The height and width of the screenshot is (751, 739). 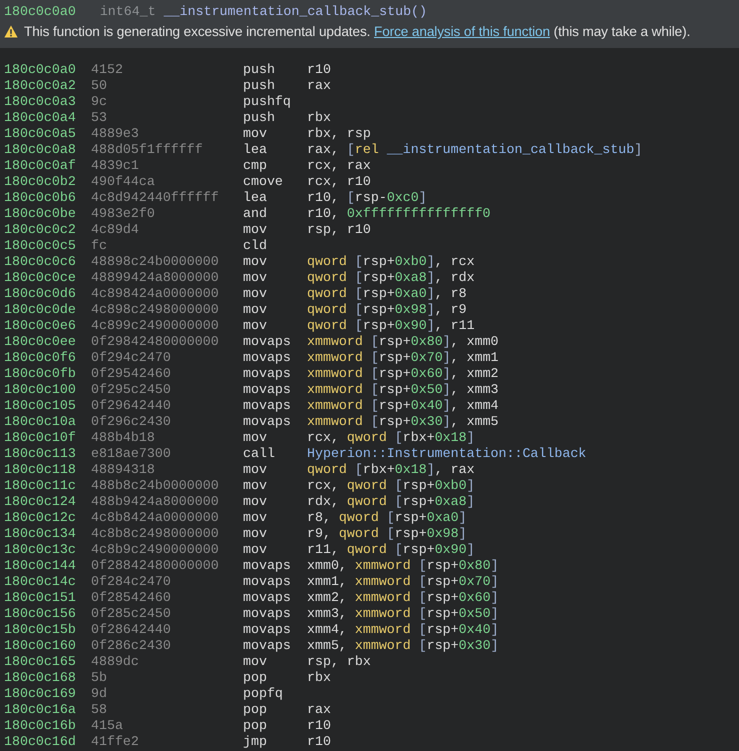 What do you see at coordinates (147, 150) in the screenshot?
I see `instruction-bytes: 488d05f1ffffff` at bounding box center [147, 150].